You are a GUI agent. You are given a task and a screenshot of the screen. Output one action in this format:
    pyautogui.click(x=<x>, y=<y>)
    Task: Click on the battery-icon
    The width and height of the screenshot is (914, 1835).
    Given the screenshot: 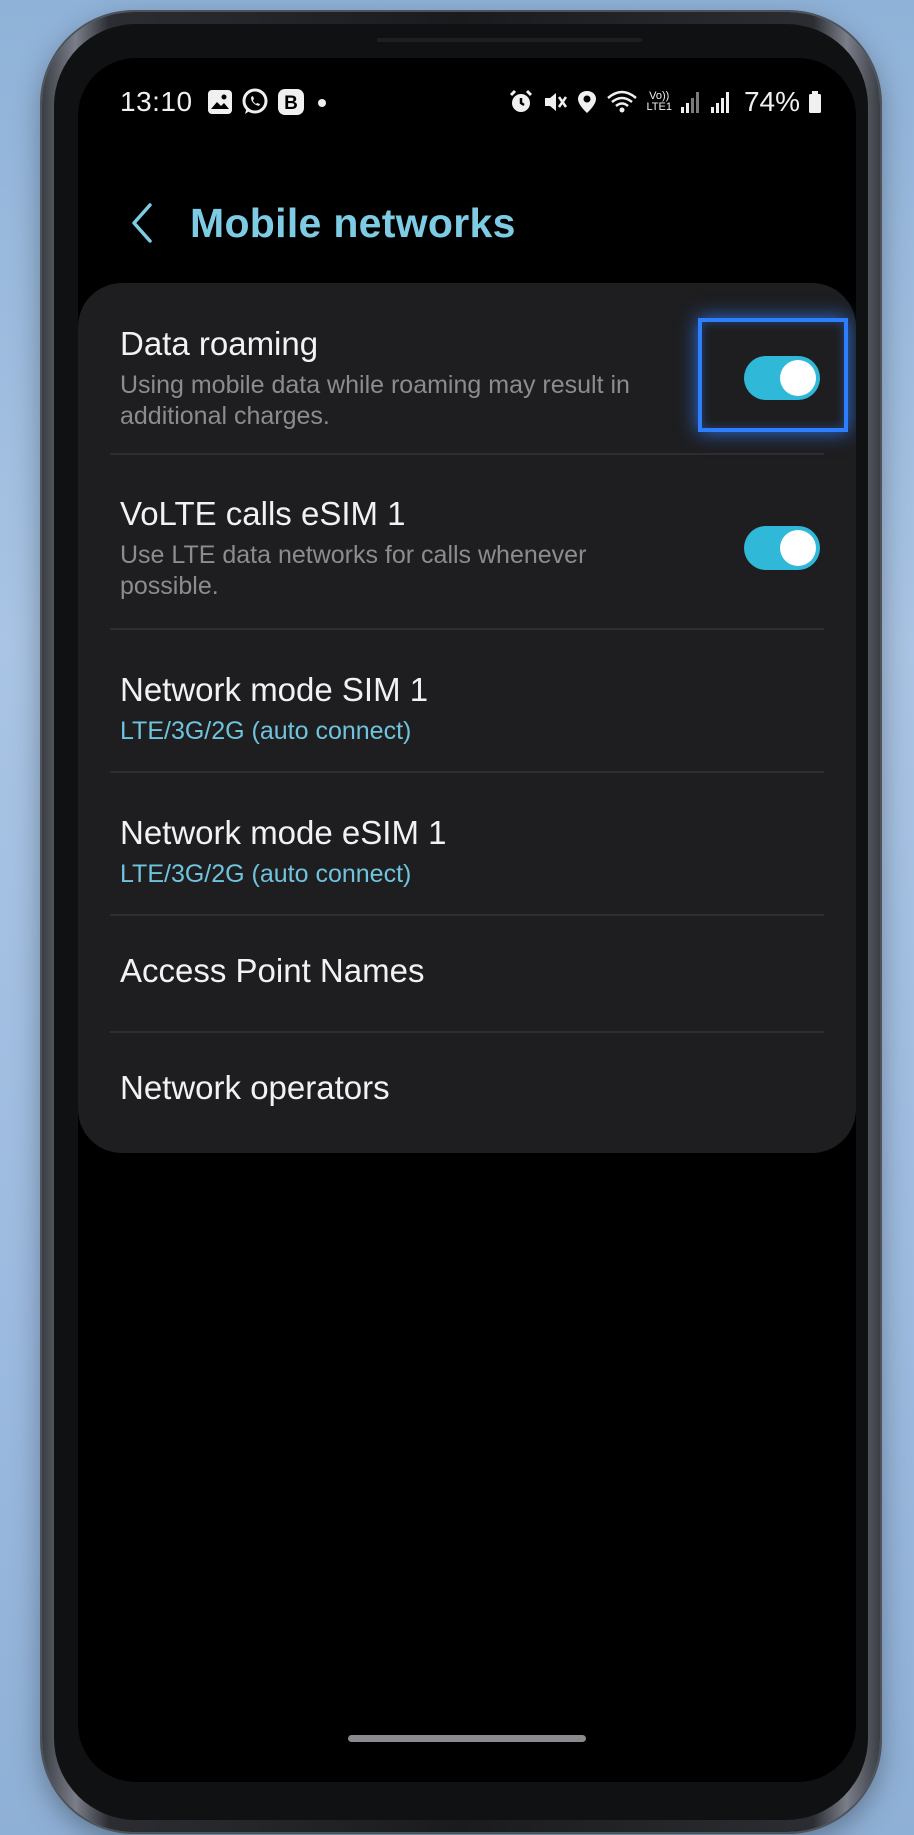 What is the action you would take?
    pyautogui.click(x=815, y=102)
    